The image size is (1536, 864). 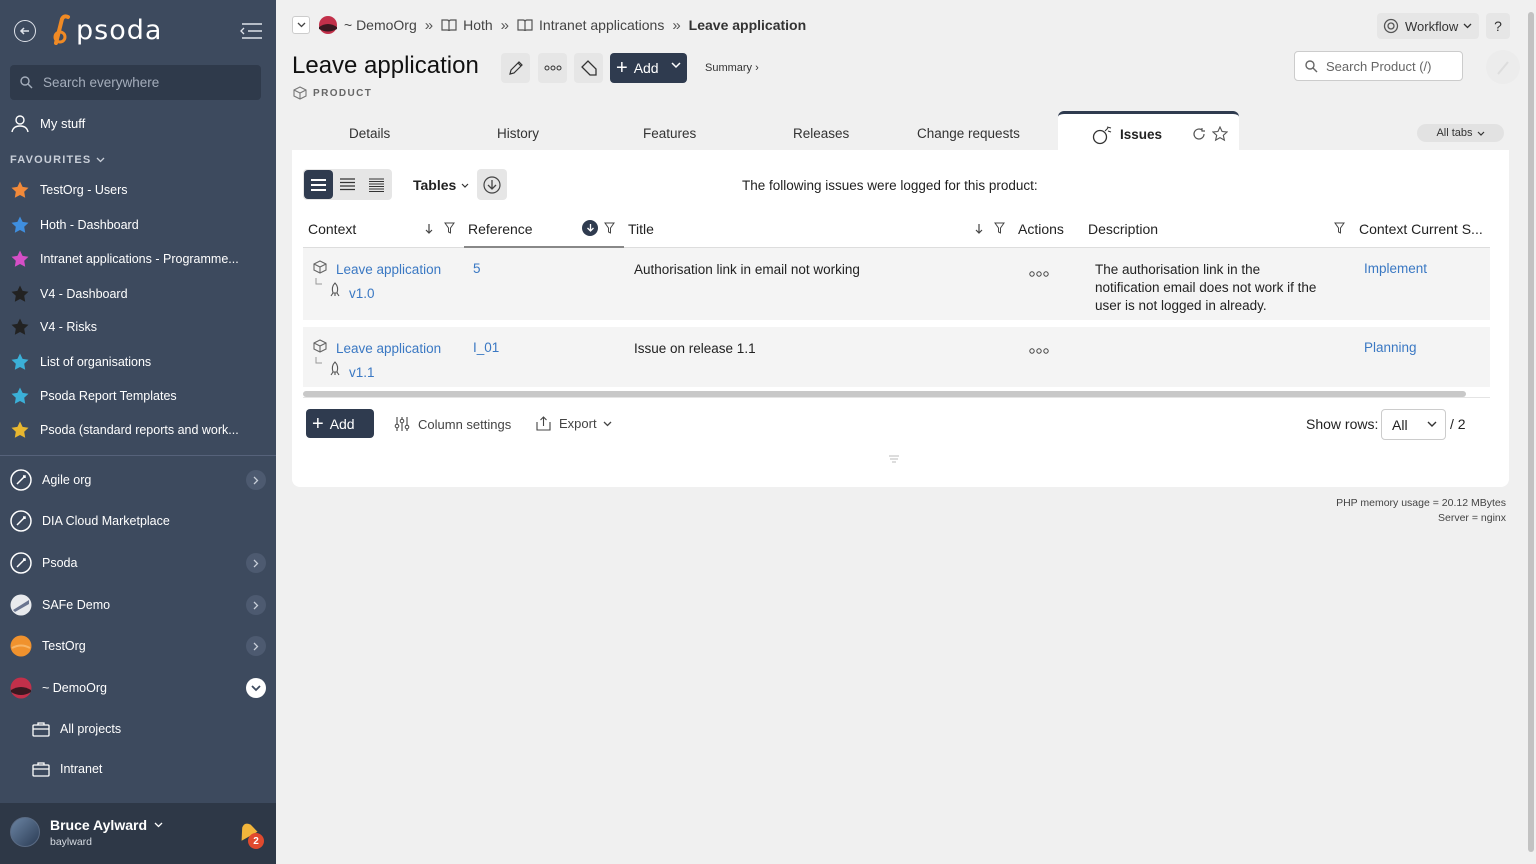 What do you see at coordinates (894, 458) in the screenshot?
I see `resize-handle-icon` at bounding box center [894, 458].